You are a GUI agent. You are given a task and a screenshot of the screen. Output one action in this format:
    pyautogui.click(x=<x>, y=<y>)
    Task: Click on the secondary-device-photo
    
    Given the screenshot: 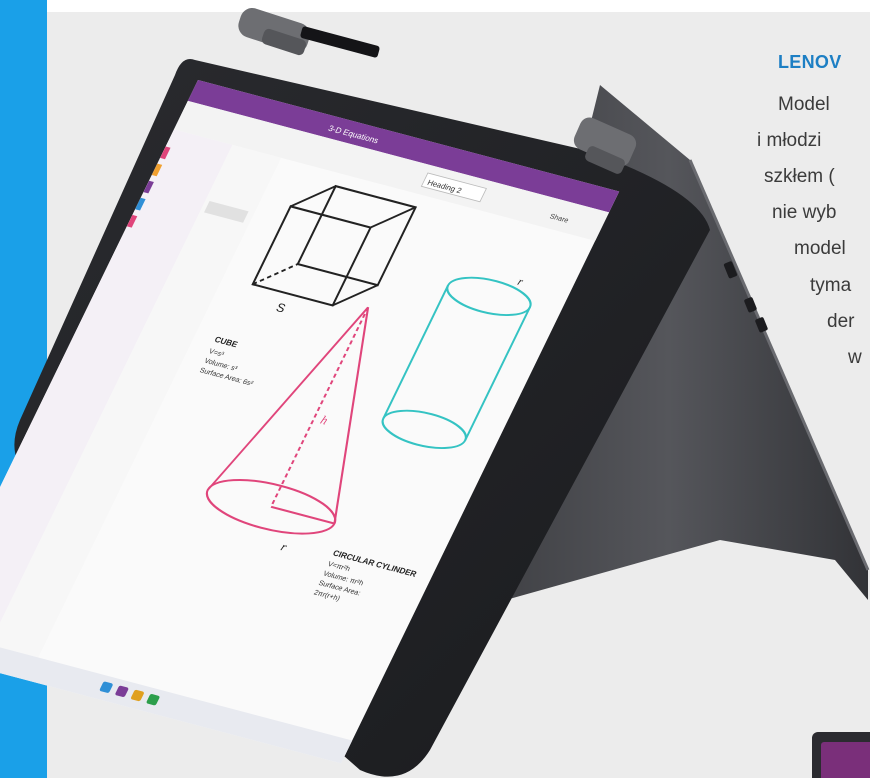 What is the action you would take?
    pyautogui.click(x=841, y=755)
    